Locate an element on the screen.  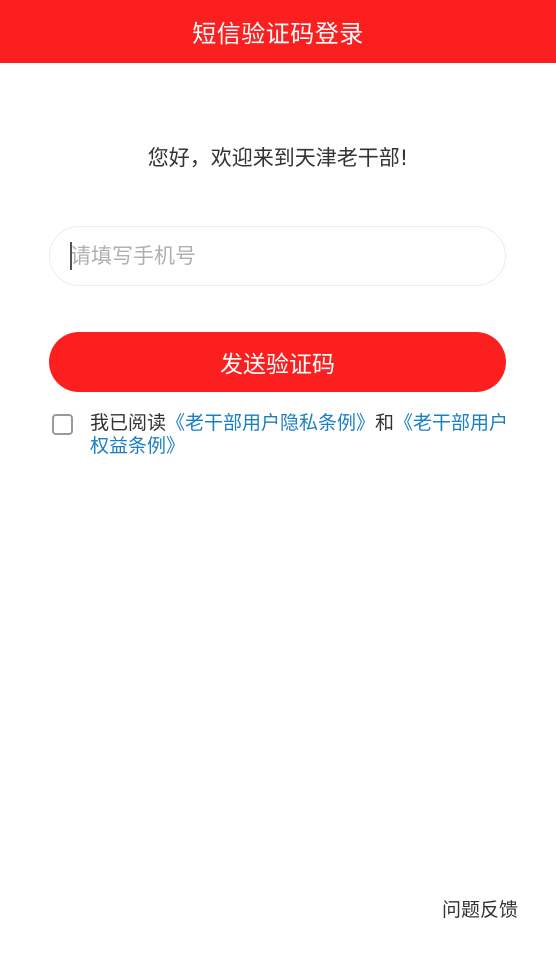
send-code-button: 发送验证码 is located at coordinates (277, 362).